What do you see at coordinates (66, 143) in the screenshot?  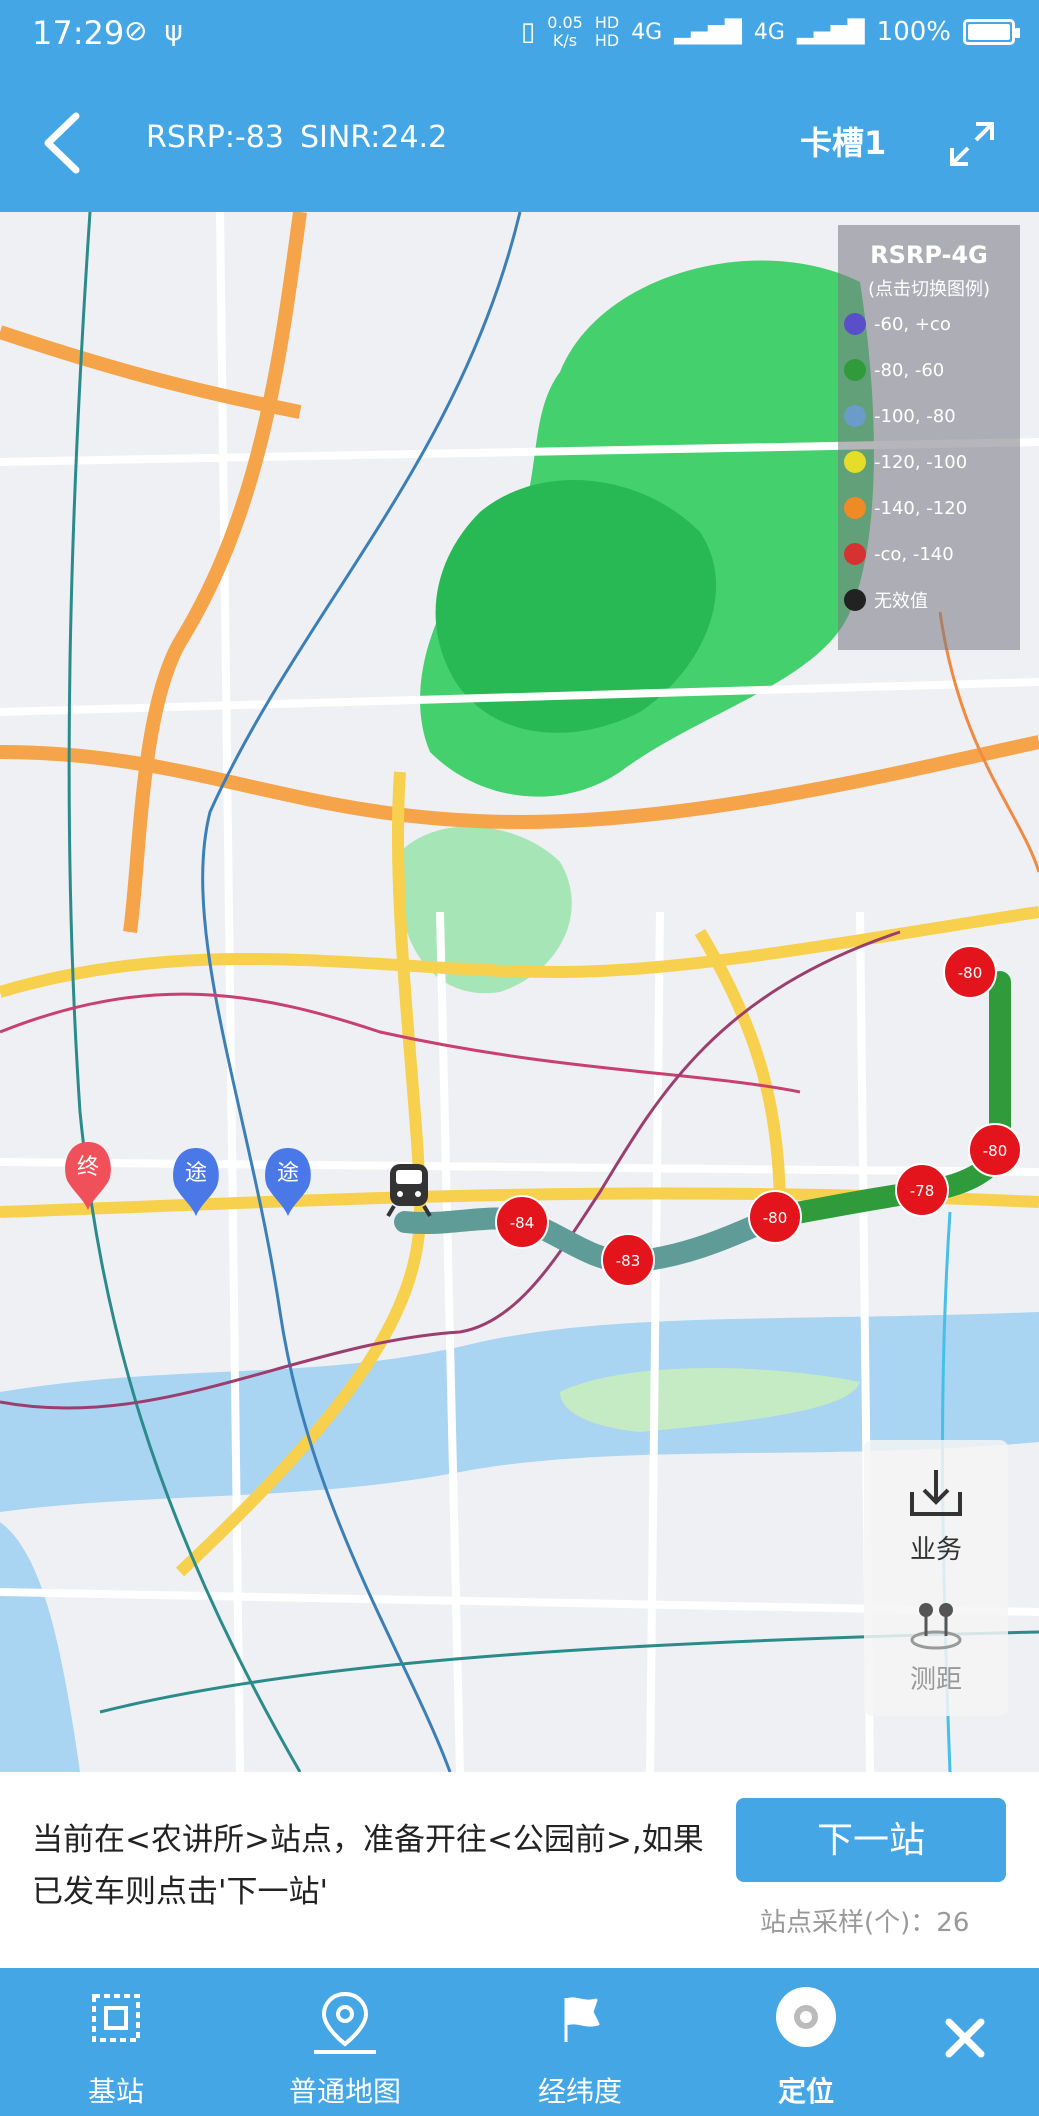 I see `back-icon` at bounding box center [66, 143].